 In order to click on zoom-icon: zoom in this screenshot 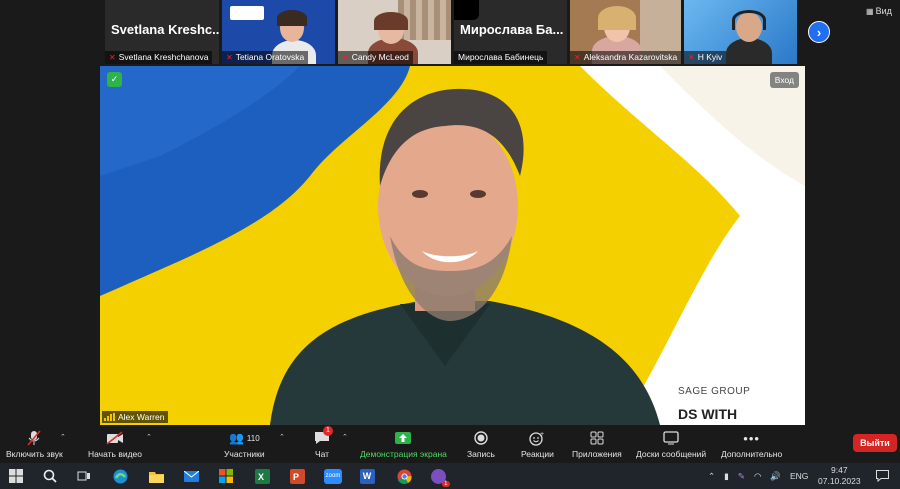, I will do `click(333, 476)`.